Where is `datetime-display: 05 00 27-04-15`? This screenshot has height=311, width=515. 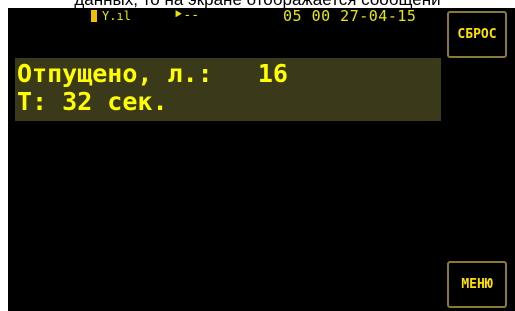 datetime-display: 05 00 27-04-15 is located at coordinates (350, 16).